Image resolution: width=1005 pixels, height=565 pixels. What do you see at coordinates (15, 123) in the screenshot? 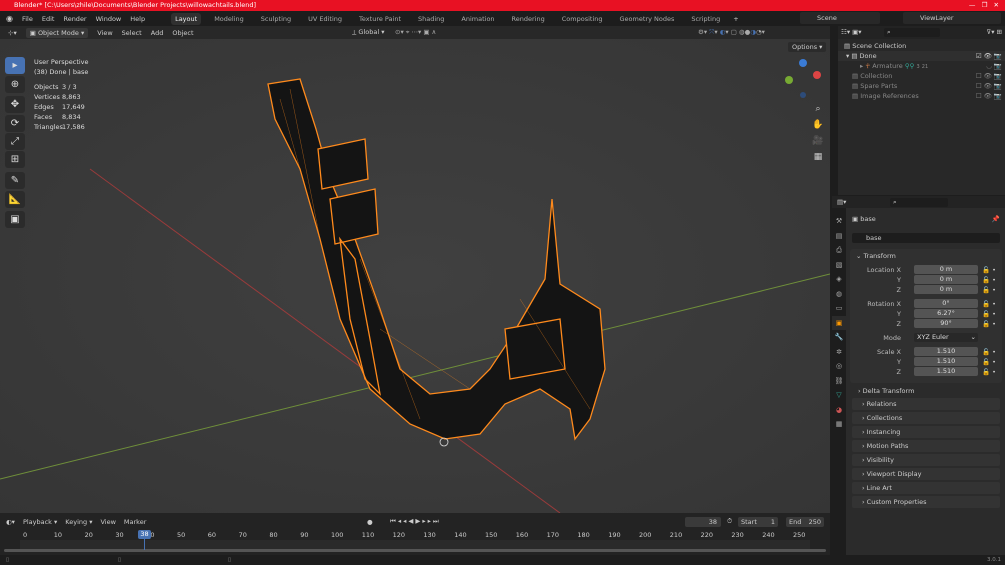
I see `rotate-tool-icon: ⟳` at bounding box center [15, 123].